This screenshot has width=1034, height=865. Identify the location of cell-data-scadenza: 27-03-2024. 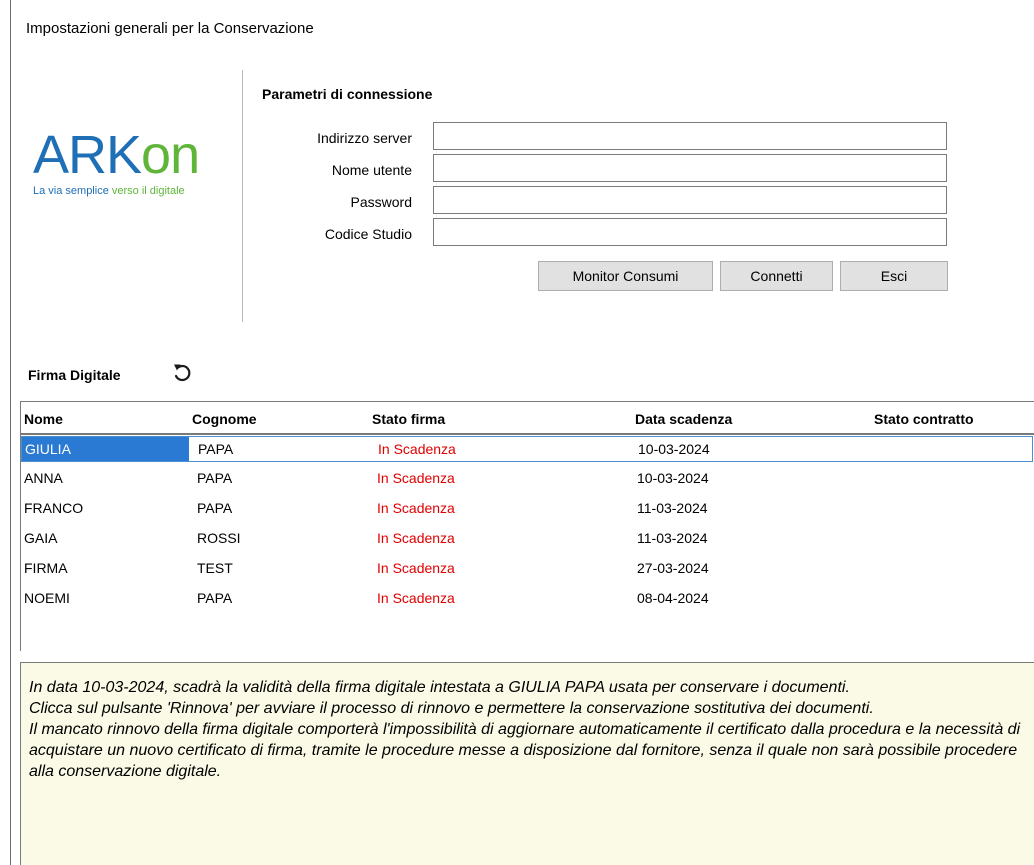
(673, 568).